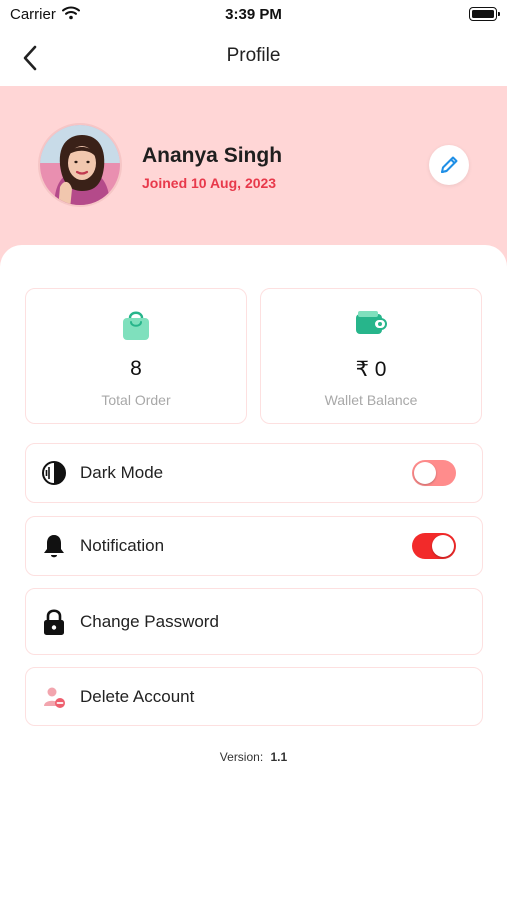  I want to click on avatar, so click(80, 165).